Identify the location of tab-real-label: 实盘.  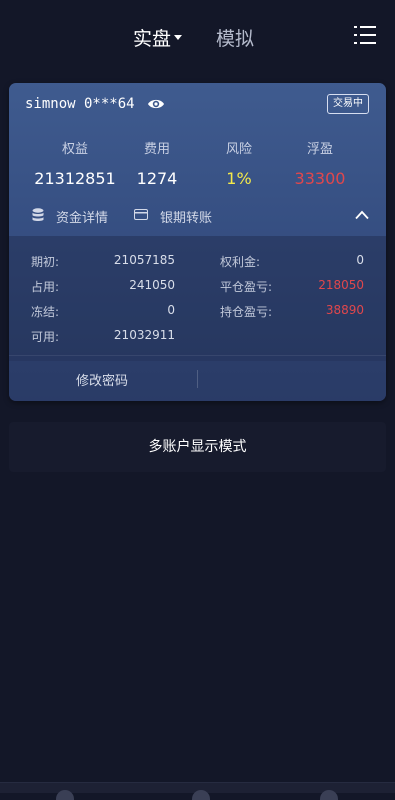
(152, 39).